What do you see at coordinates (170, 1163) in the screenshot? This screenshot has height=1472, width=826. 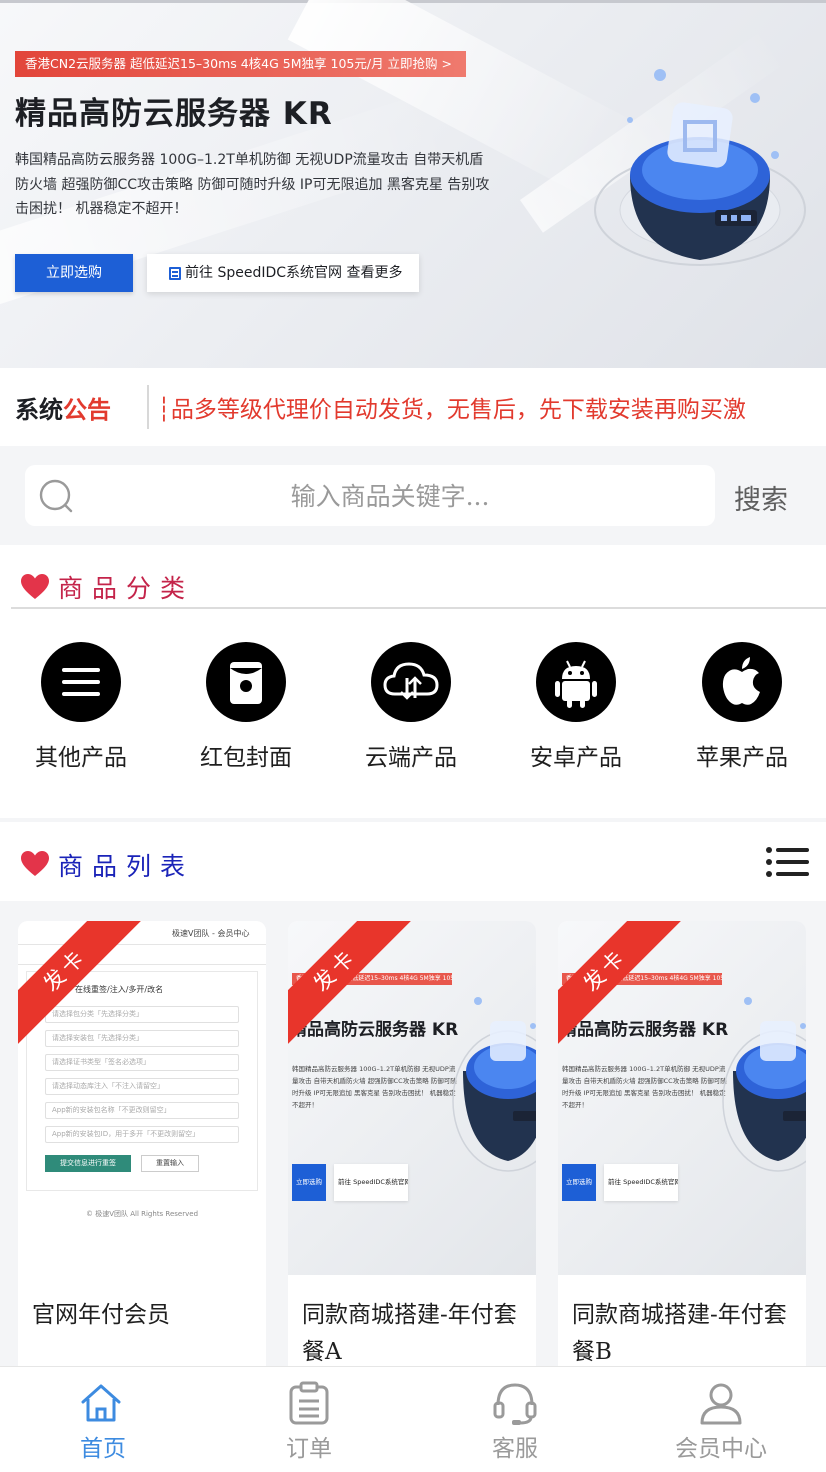 I see `thumb-reset-button: 重置输入` at bounding box center [170, 1163].